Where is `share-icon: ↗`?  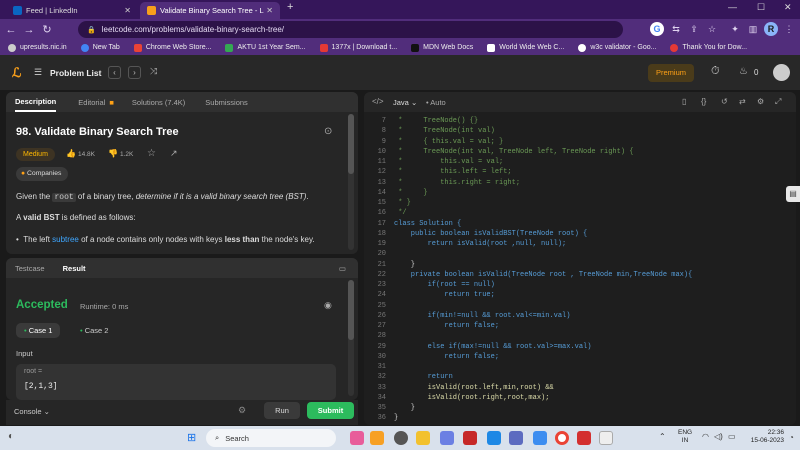 share-icon: ↗ is located at coordinates (174, 153).